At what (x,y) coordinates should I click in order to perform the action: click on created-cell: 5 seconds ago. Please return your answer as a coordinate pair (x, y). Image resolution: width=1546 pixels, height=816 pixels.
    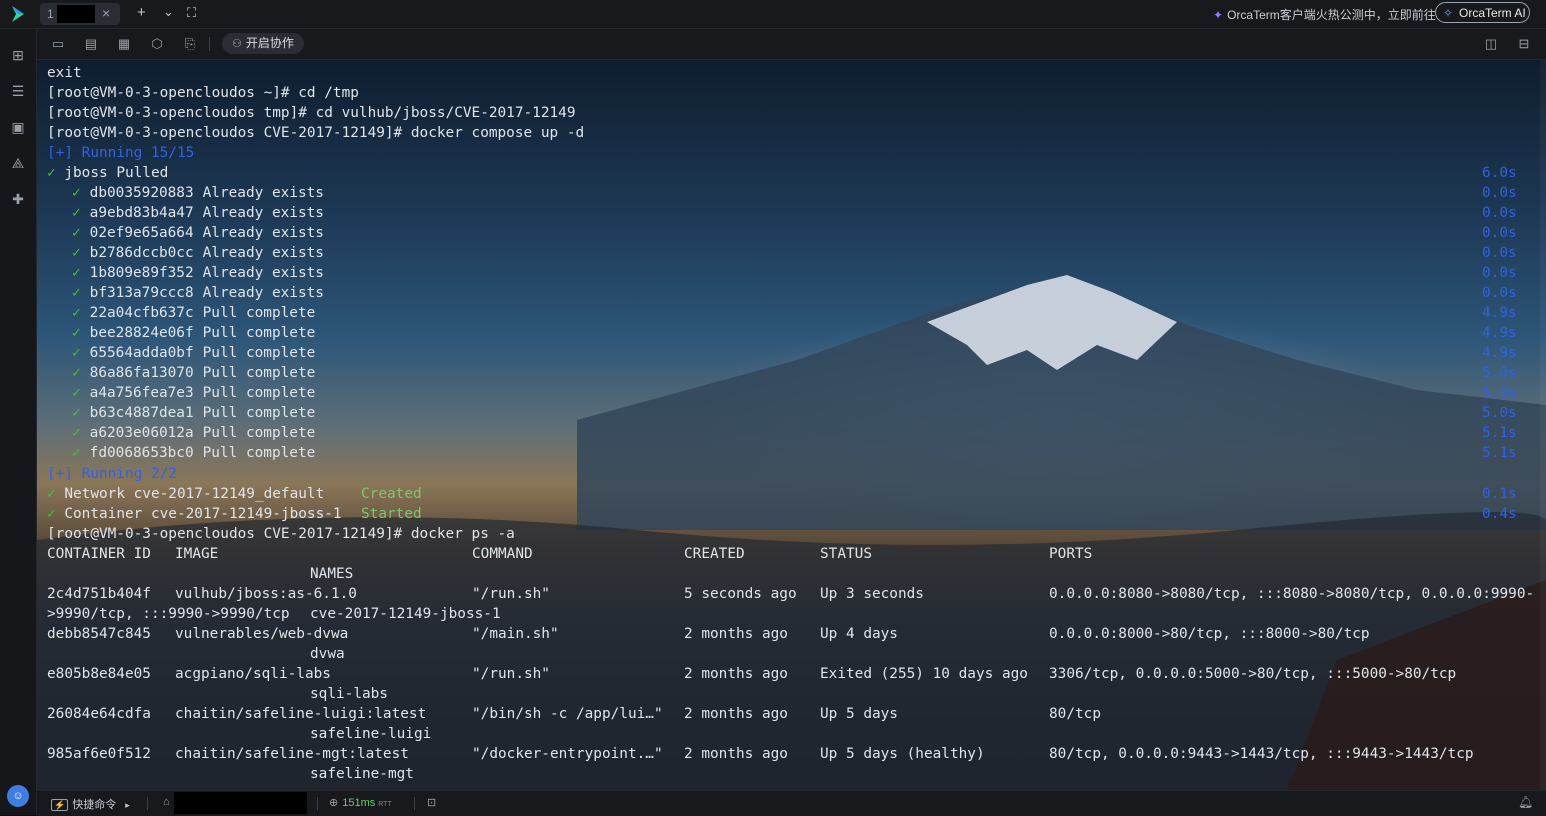
    Looking at the image, I should click on (740, 594).